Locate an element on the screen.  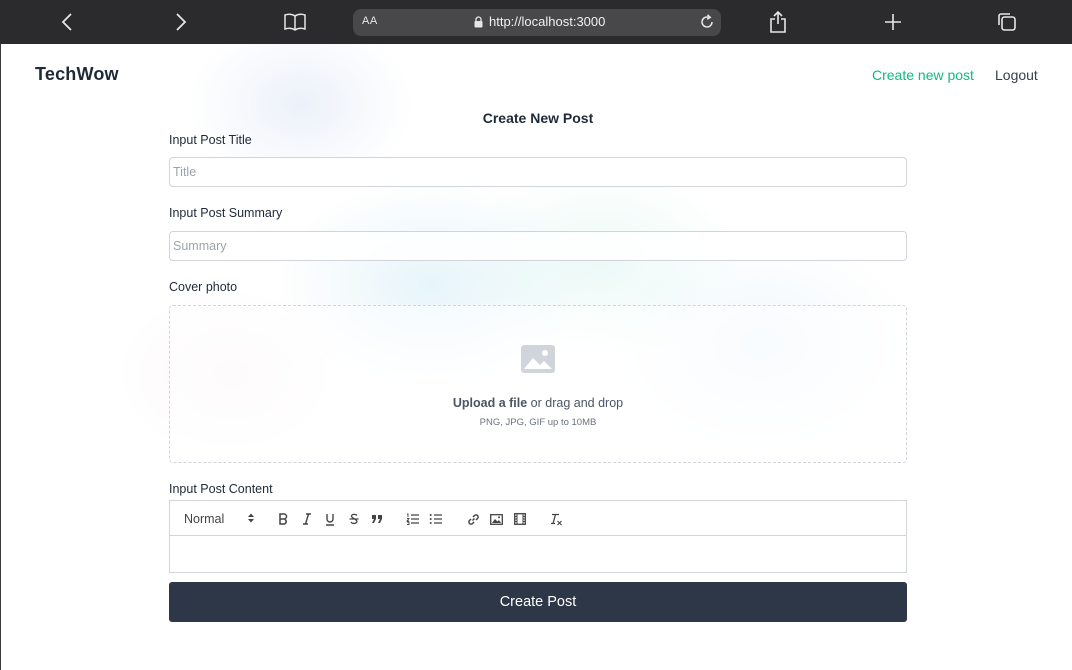
heading-select-value: Normal is located at coordinates (204, 519).